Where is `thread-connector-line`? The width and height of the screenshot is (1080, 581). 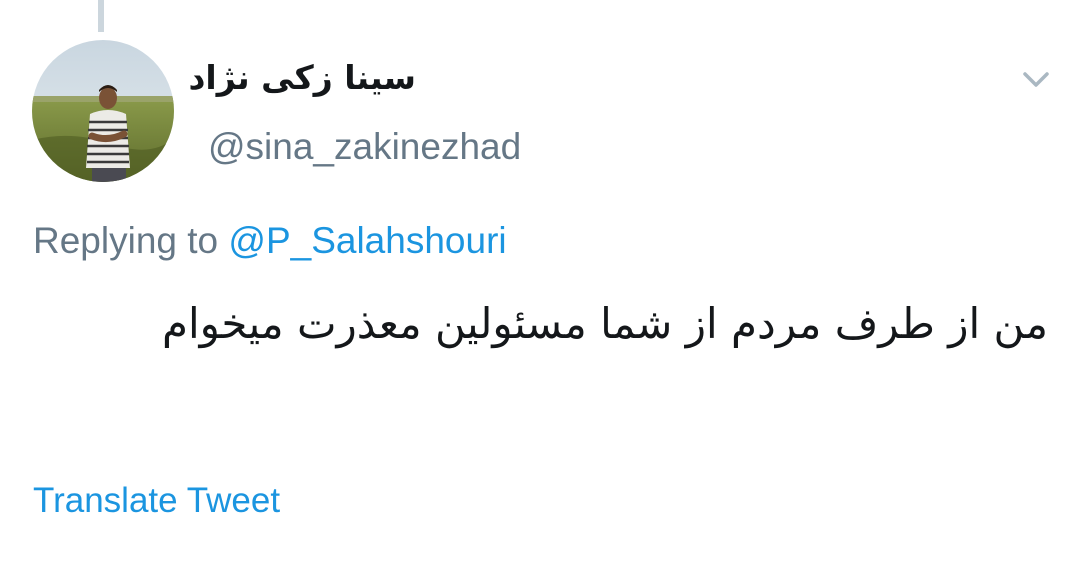 thread-connector-line is located at coordinates (101, 16).